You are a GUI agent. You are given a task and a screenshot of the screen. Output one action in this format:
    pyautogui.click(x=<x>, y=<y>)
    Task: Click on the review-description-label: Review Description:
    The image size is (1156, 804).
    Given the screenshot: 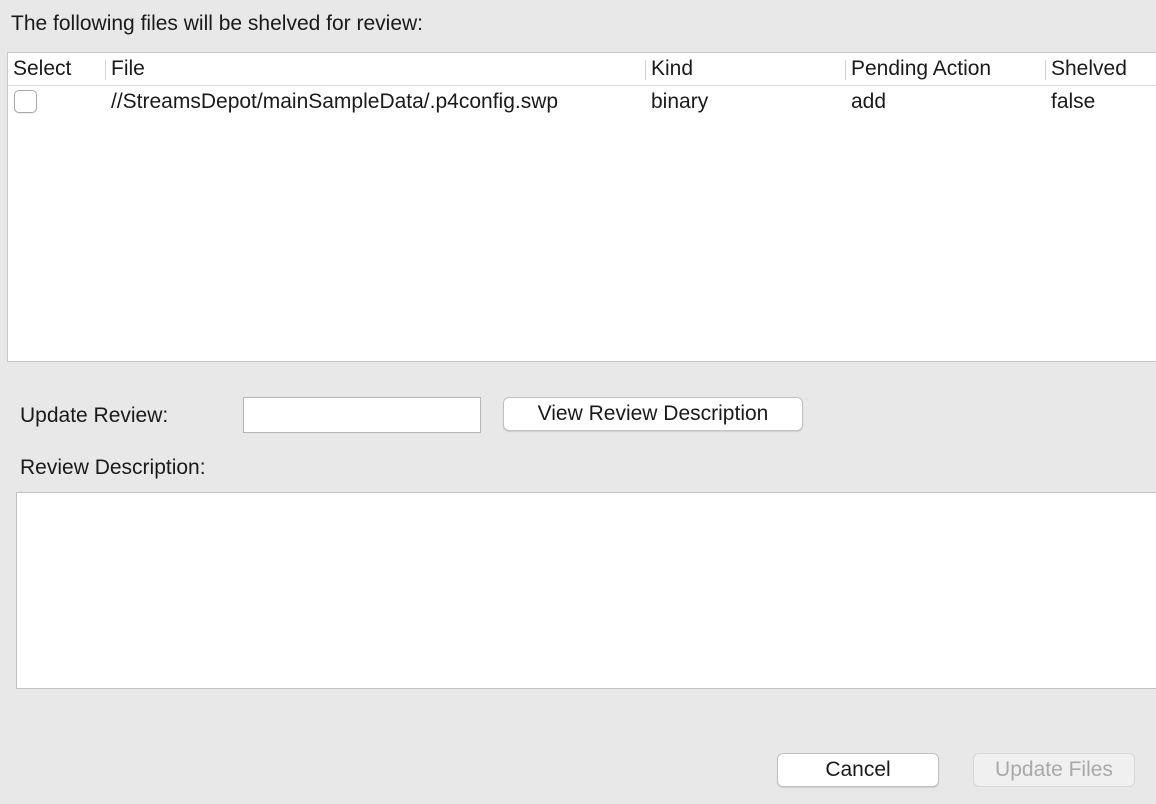 What is the action you would take?
    pyautogui.click(x=113, y=467)
    